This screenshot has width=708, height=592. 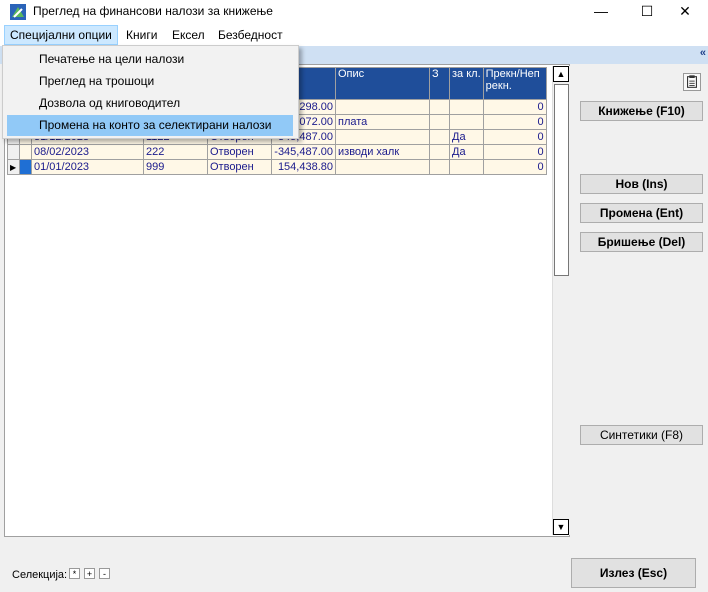 I want to click on minimize-button: —, so click(x=601, y=12).